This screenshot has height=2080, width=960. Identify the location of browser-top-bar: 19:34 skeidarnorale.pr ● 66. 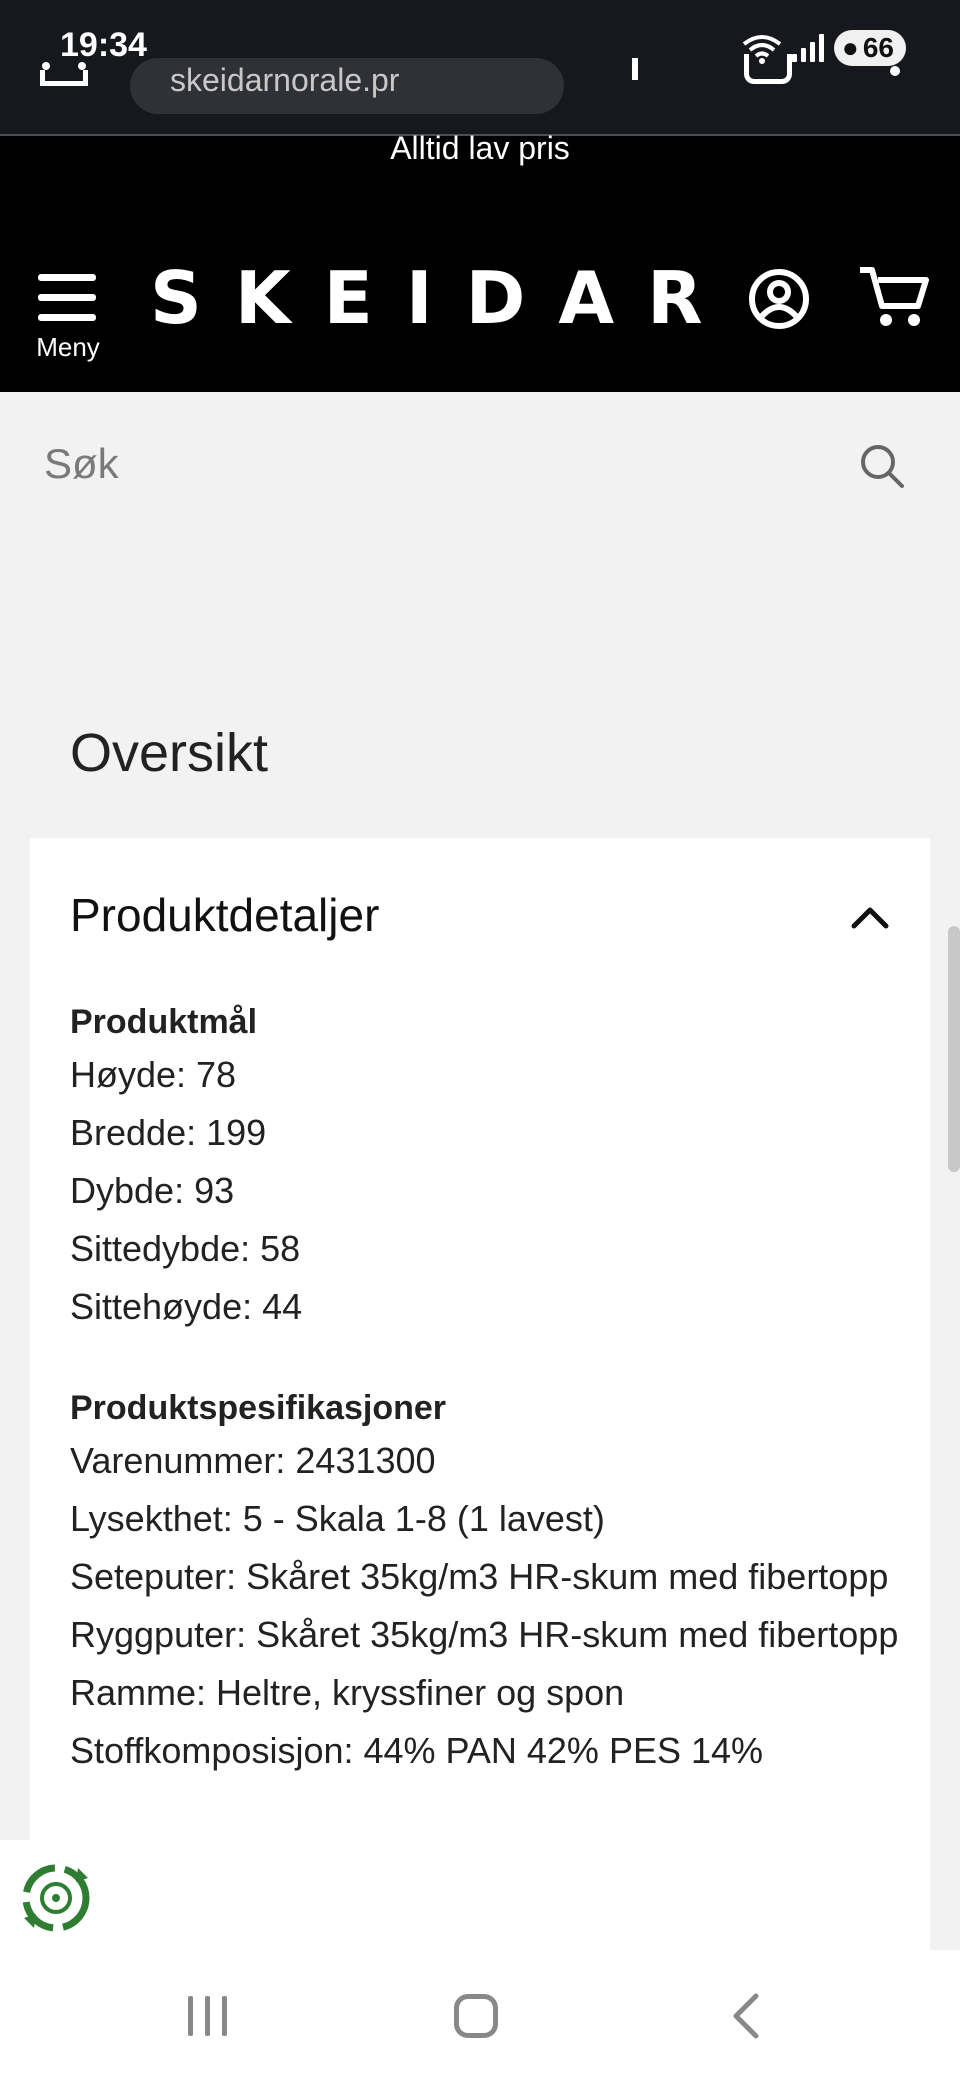
(480, 68).